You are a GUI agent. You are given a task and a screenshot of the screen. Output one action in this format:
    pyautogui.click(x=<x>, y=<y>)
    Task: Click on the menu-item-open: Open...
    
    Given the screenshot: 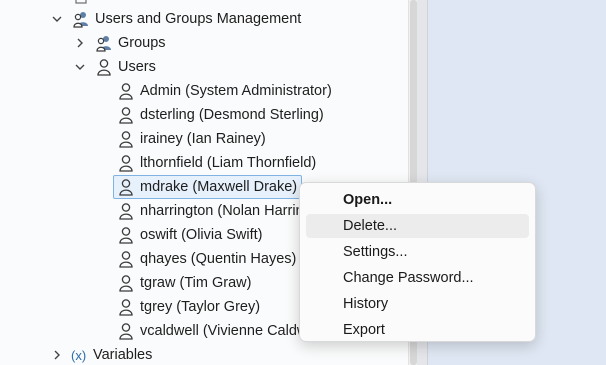 What is the action you would take?
    pyautogui.click(x=417, y=200)
    